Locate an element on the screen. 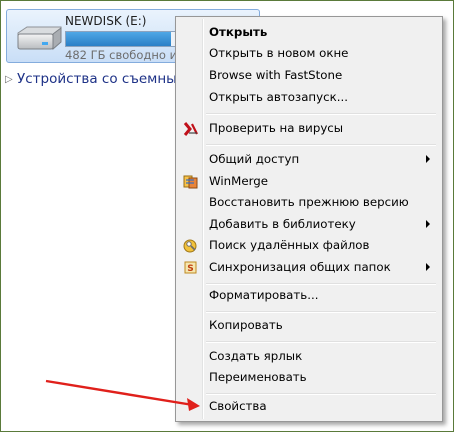 Image resolution: width=454 pixels, height=432 pixels. menu-item-label: Поиск удалённых файлов is located at coordinates (289, 245).